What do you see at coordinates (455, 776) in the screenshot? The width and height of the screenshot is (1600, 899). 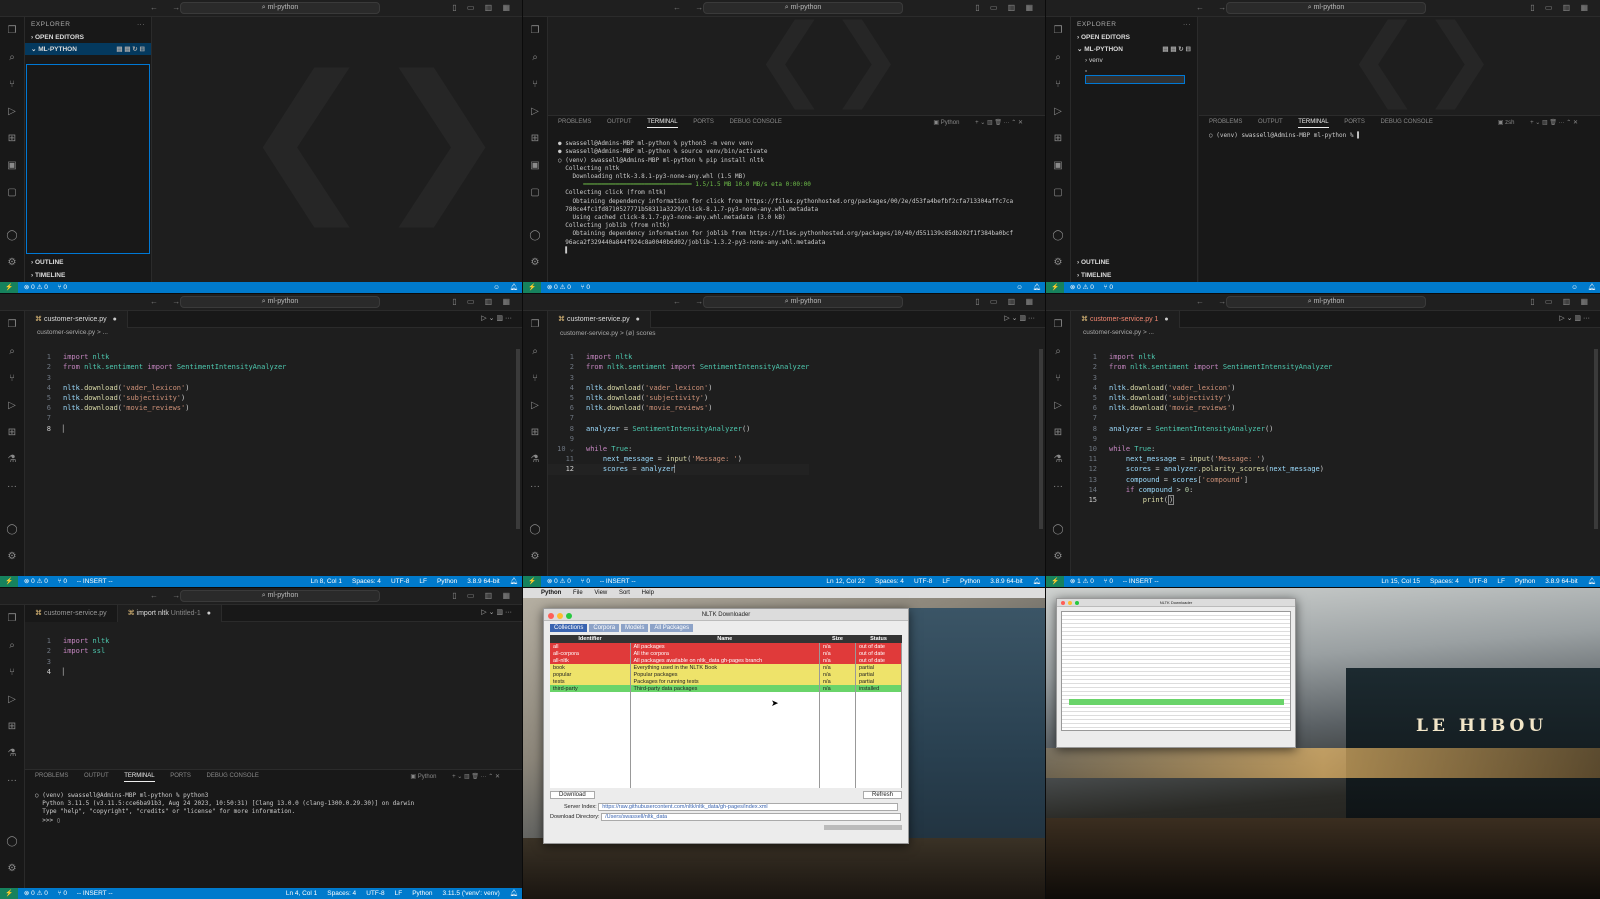 I see `terminal-actions: ▣ Python + ⌄ ▥ 🗑︎ ··· ⌃ ✕` at bounding box center [455, 776].